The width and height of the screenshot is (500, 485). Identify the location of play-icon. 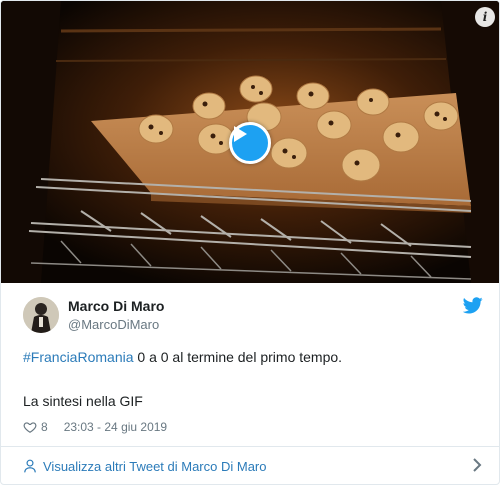
(240, 134).